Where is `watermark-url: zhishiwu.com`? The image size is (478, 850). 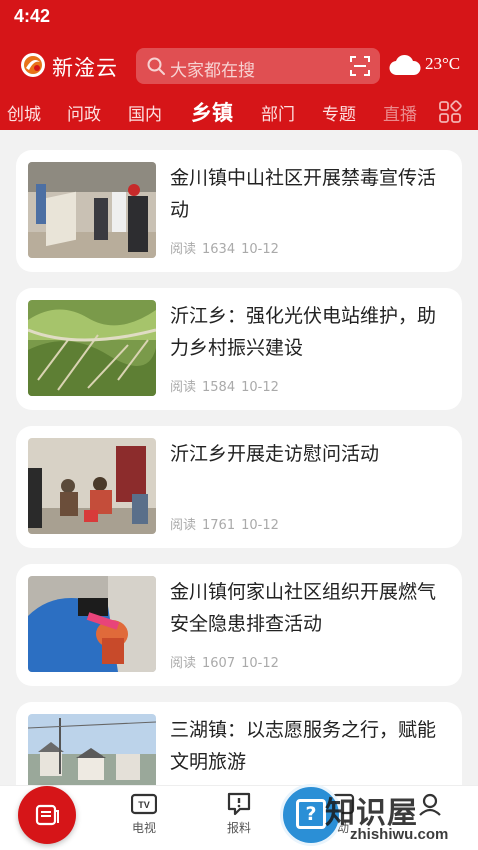
watermark-url: zhishiwu.com is located at coordinates (399, 834).